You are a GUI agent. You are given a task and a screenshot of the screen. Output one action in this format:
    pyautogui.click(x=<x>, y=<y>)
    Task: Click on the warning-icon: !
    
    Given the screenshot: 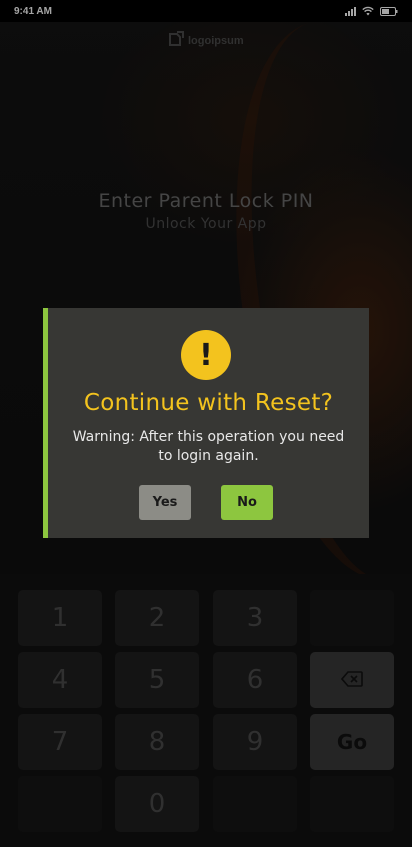 What is the action you would take?
    pyautogui.click(x=206, y=355)
    